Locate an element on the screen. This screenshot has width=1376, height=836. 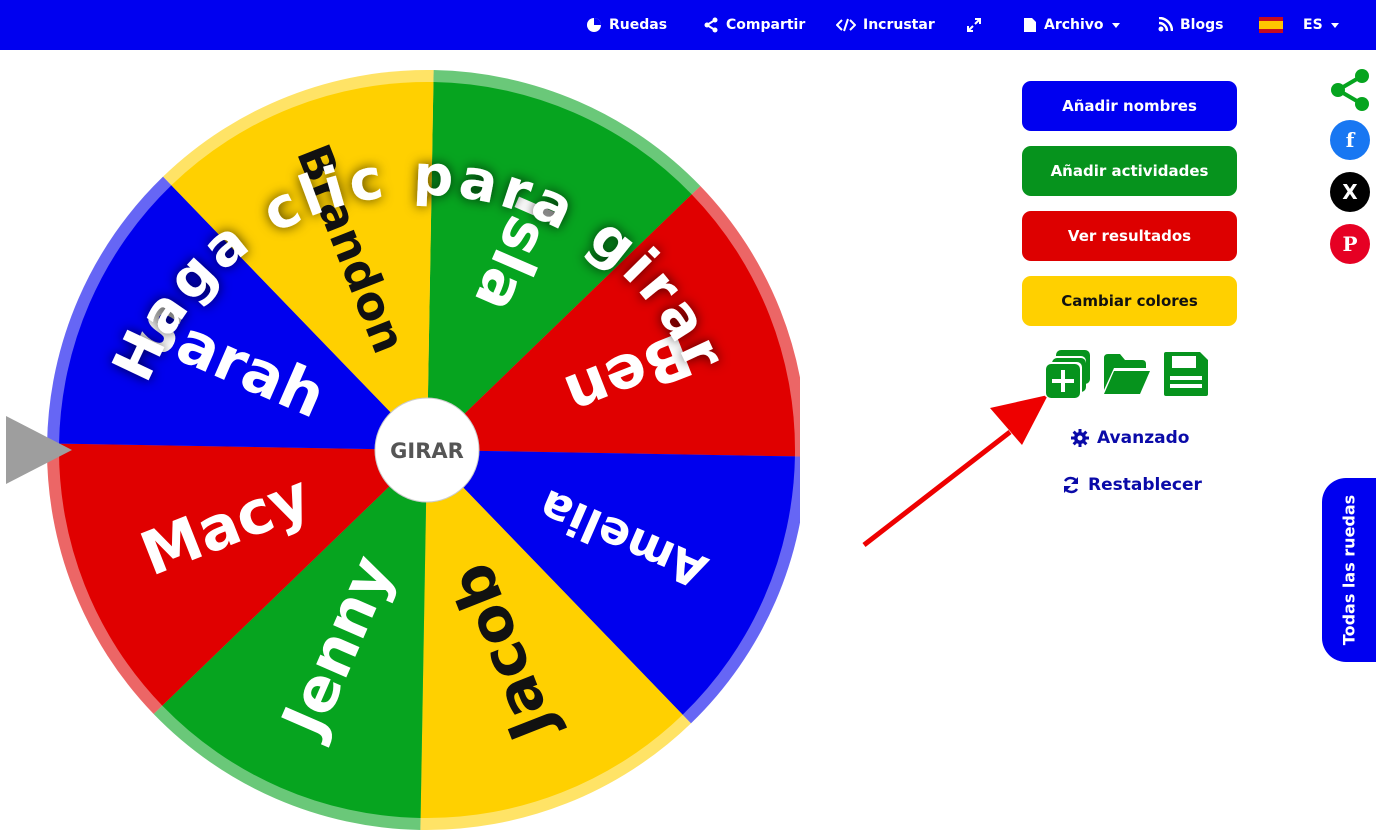
spain-flag-icon is located at coordinates (1271, 25).